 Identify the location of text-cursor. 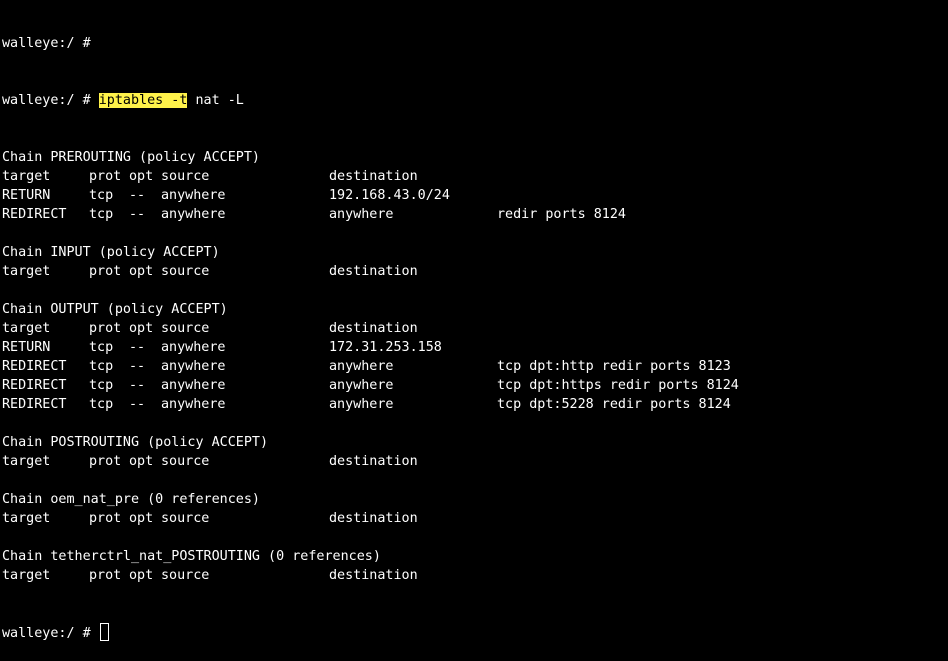
(104, 632).